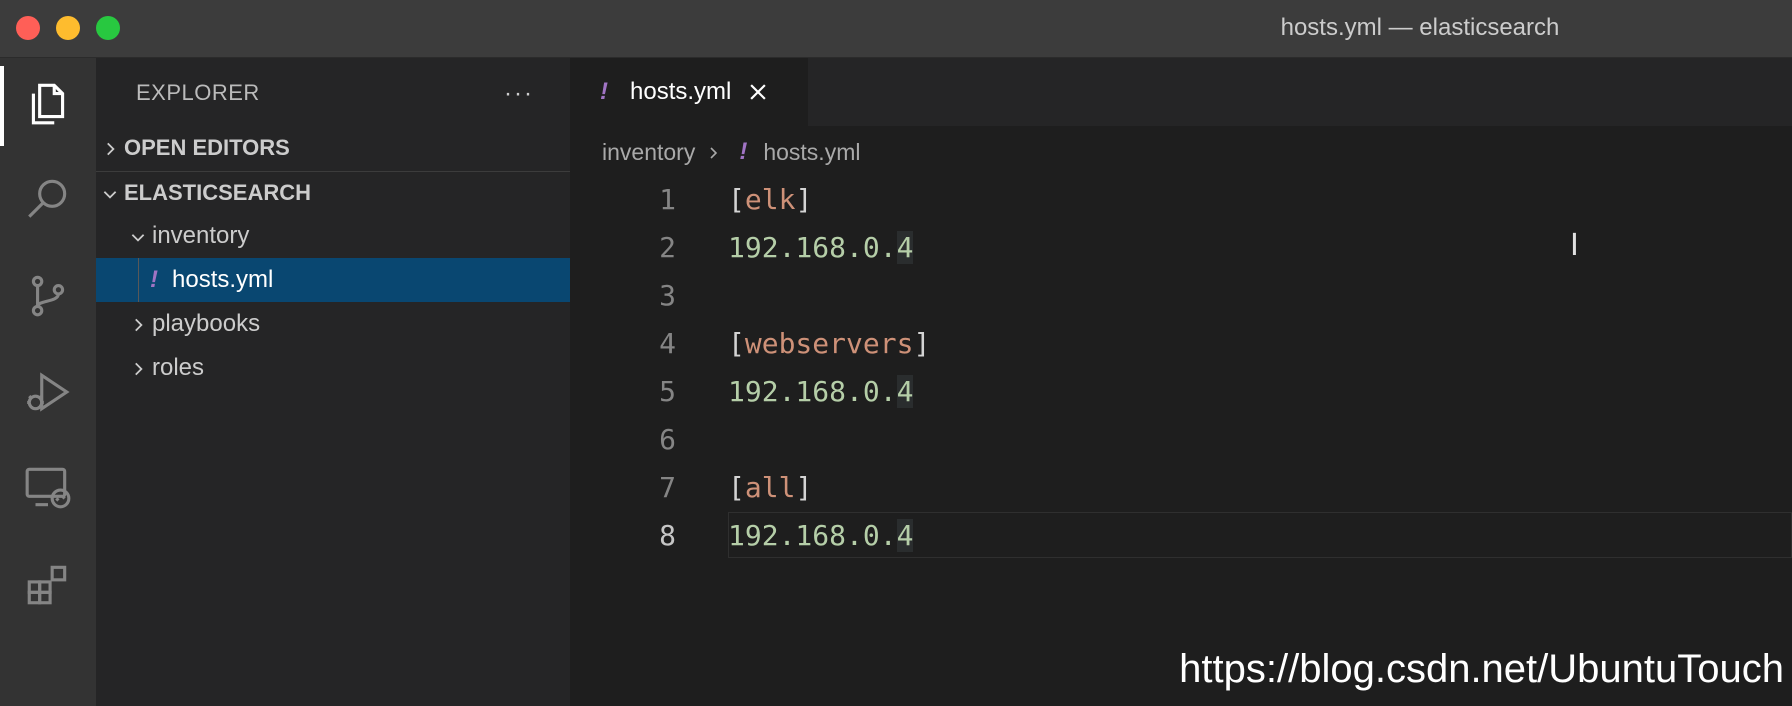 This screenshot has width=1792, height=706. What do you see at coordinates (811, 152) in the screenshot?
I see `breadcrumb-file: hosts.yml` at bounding box center [811, 152].